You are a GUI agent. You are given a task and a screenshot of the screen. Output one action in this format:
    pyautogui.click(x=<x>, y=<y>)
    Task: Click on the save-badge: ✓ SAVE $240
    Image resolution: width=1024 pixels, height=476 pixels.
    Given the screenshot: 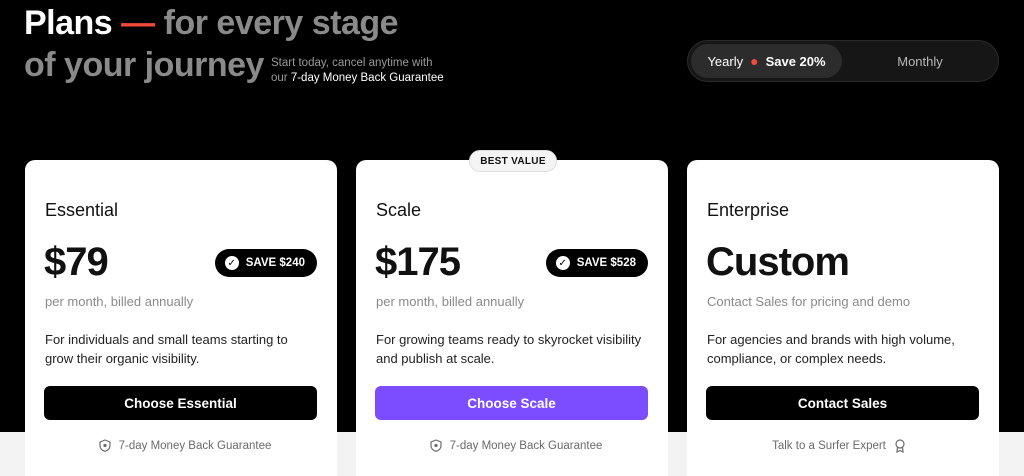 What is the action you would take?
    pyautogui.click(x=265, y=263)
    